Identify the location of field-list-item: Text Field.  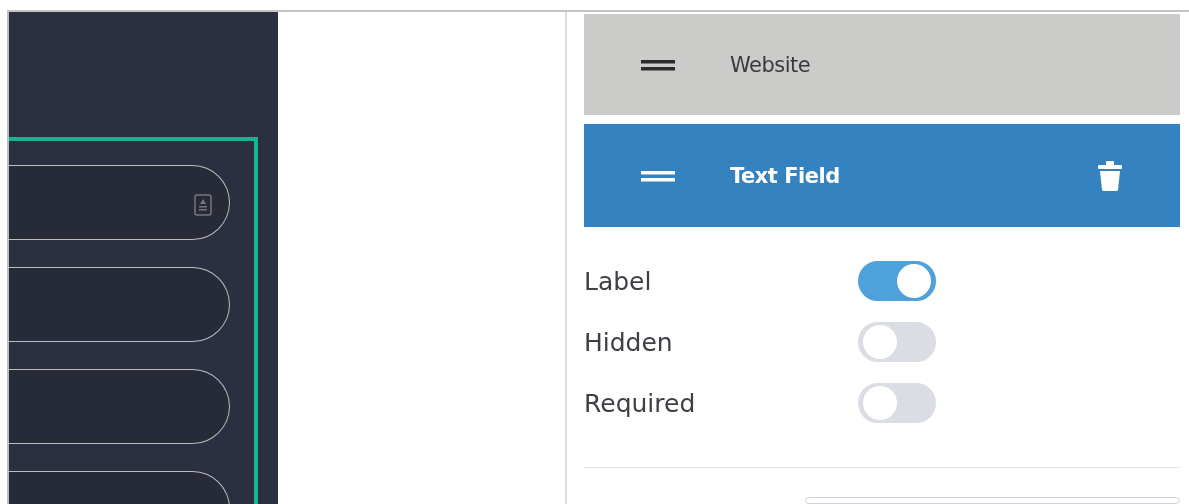
(882, 175).